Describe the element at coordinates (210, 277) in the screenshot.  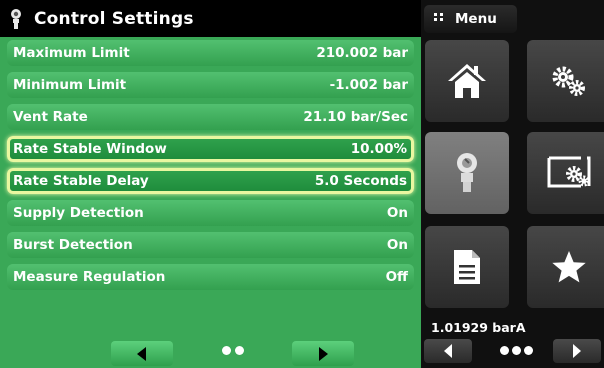
I see `setting-row-measure-regulation: Measure Regulation Off` at that location.